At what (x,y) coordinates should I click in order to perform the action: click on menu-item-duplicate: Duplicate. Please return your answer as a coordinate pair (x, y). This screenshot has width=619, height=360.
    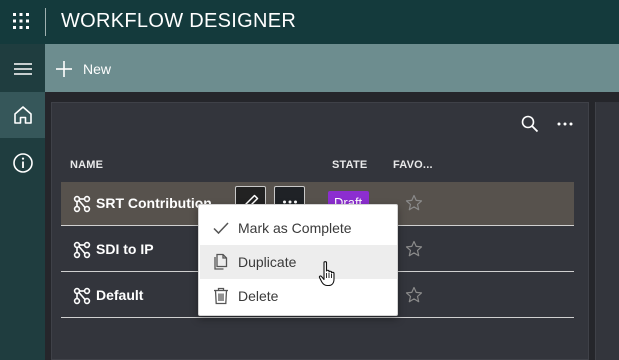
    Looking at the image, I should click on (298, 262).